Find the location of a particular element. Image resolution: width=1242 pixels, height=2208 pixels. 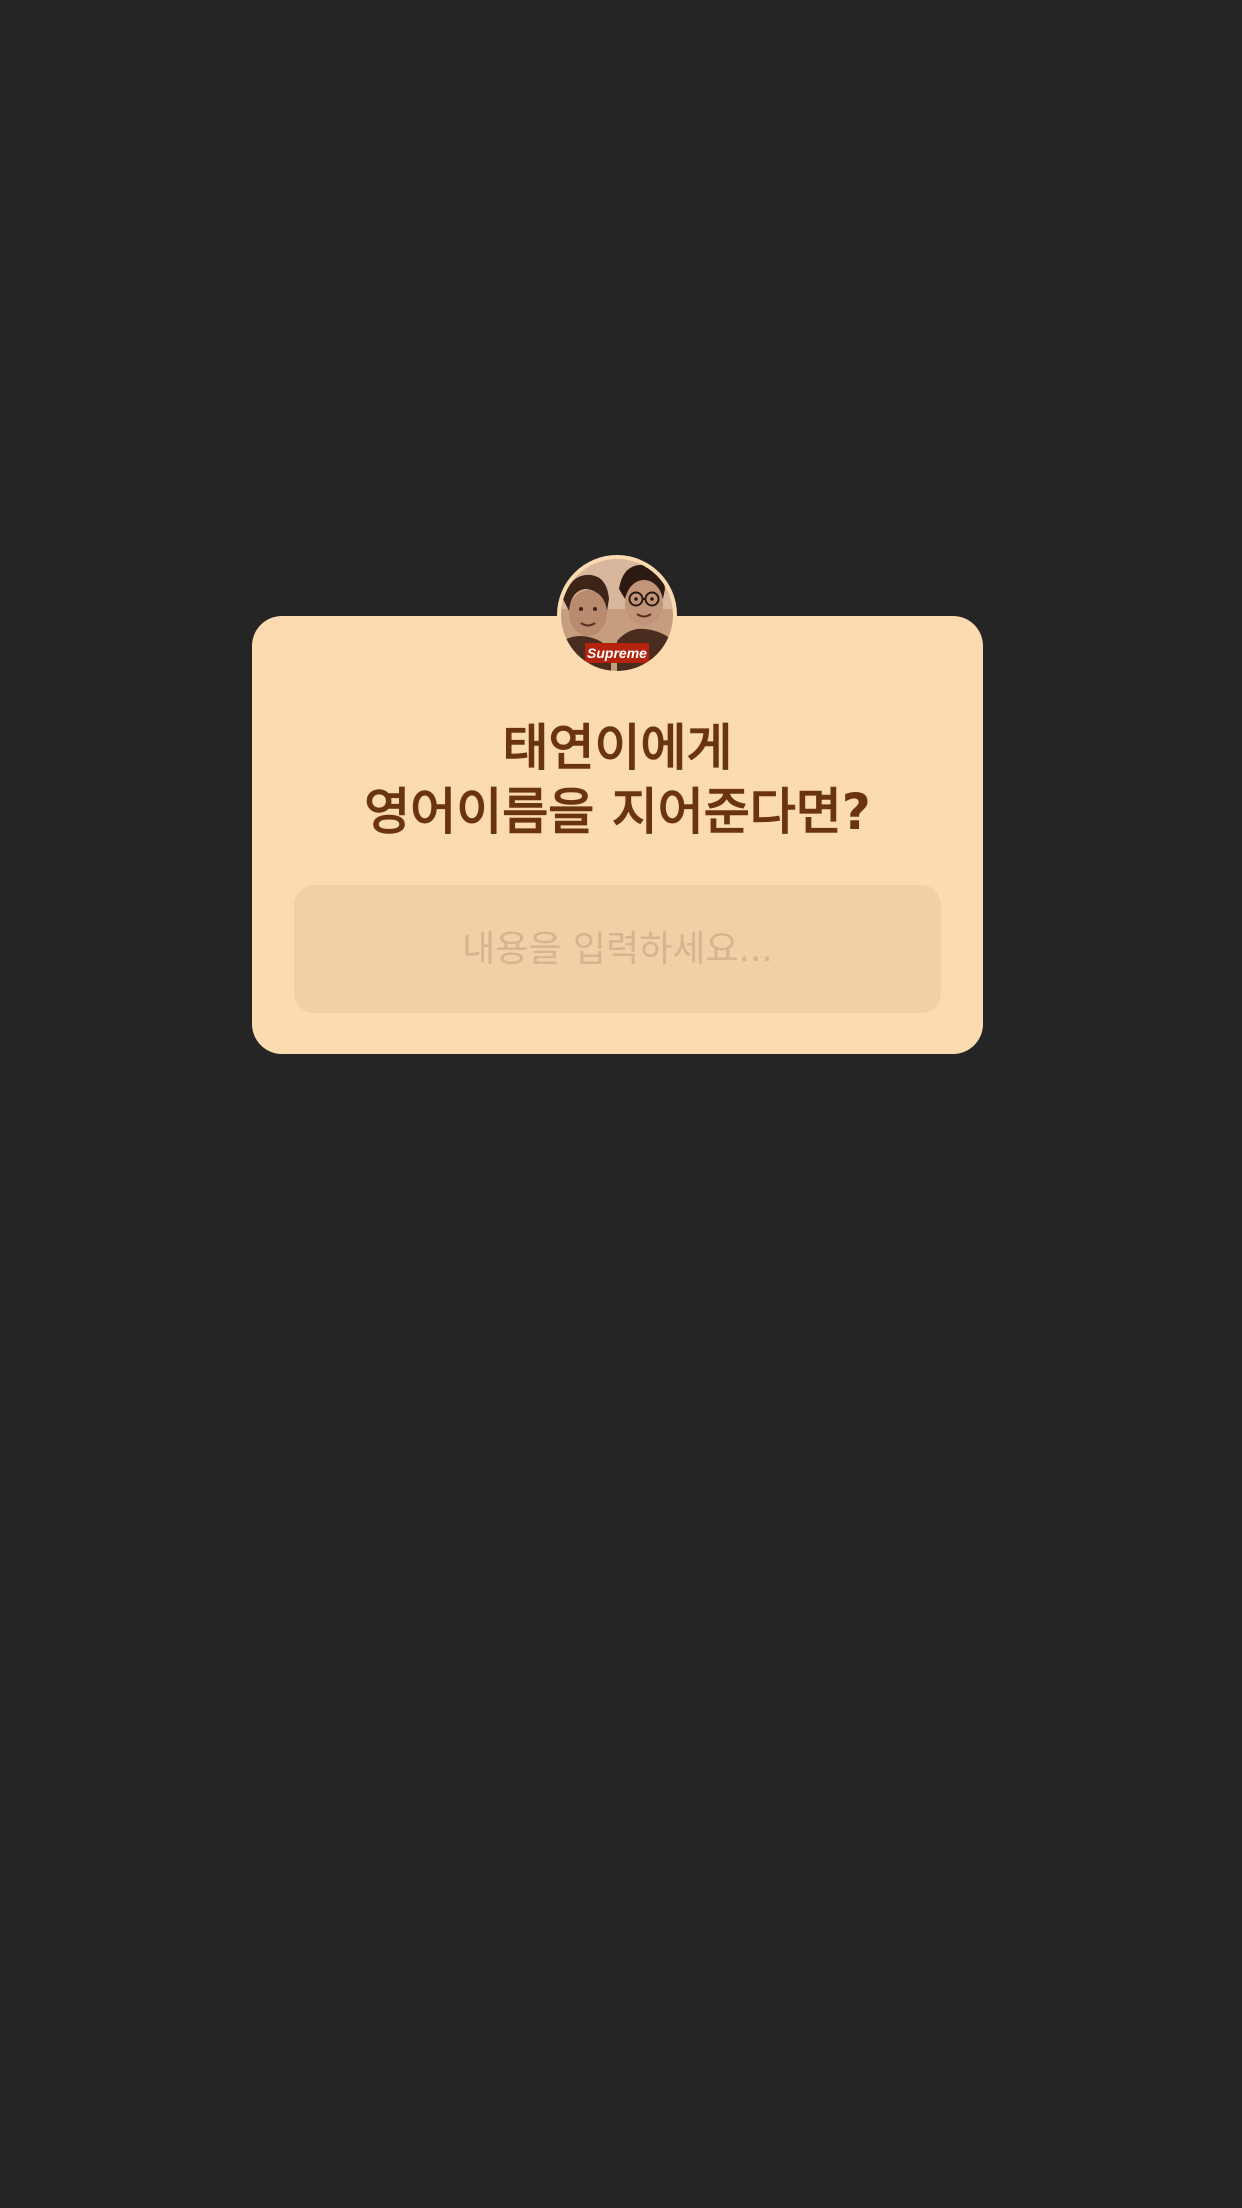

avatar-photo: Supreme is located at coordinates (617, 615).